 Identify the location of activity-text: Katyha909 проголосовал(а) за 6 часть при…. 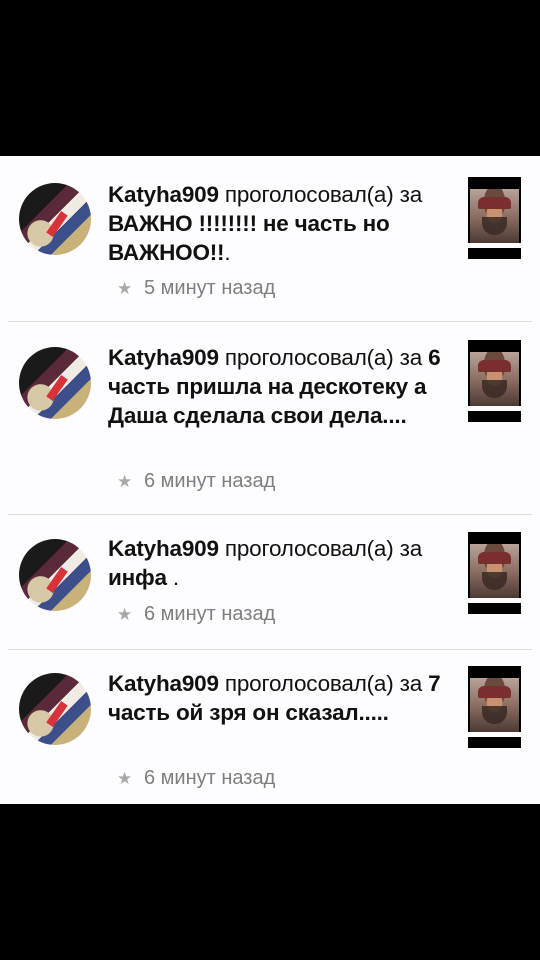
(280, 386).